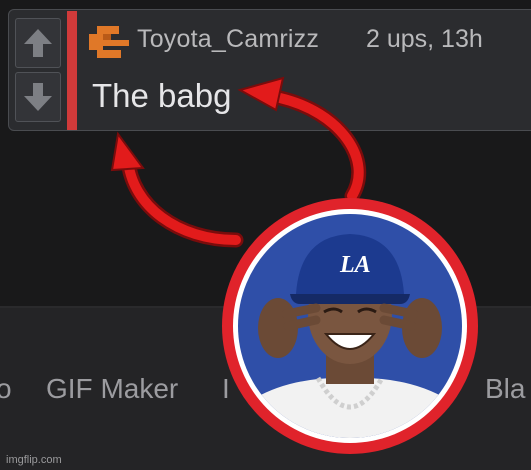  What do you see at coordinates (505, 389) in the screenshot?
I see `nav-item-partial-right: Bla` at bounding box center [505, 389].